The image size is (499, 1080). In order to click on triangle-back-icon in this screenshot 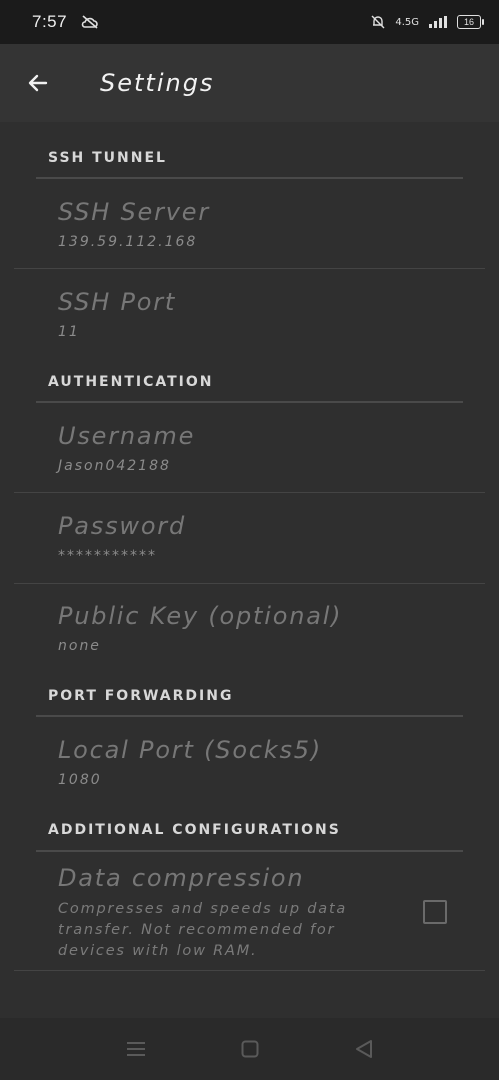, I will do `click(363, 1049)`.